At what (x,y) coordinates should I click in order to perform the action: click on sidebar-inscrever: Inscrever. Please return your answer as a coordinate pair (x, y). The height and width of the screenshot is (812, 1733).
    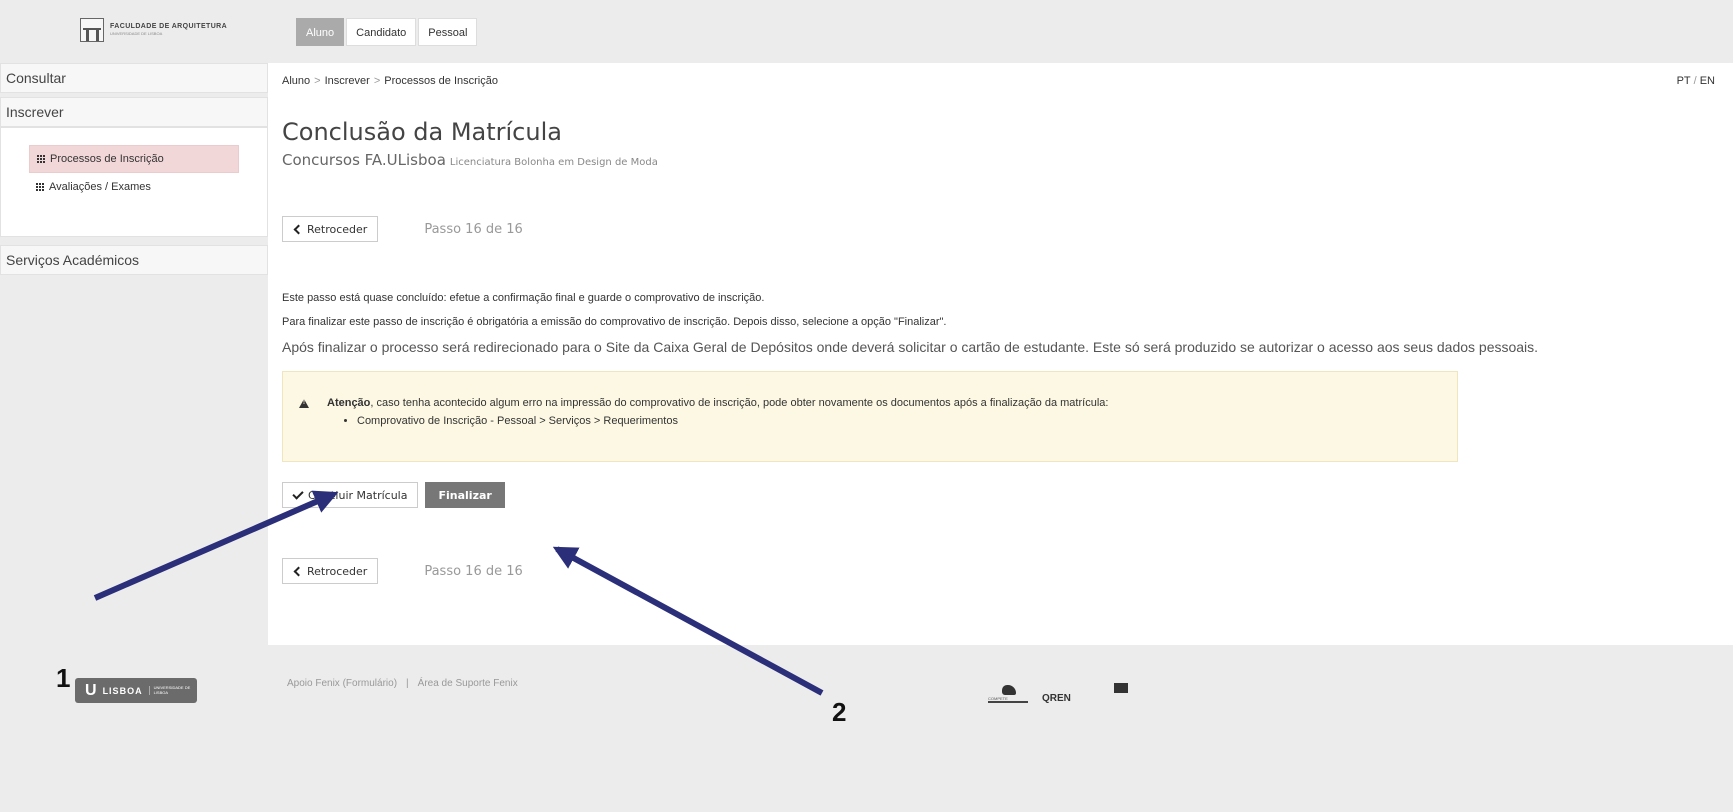
    Looking at the image, I should click on (134, 112).